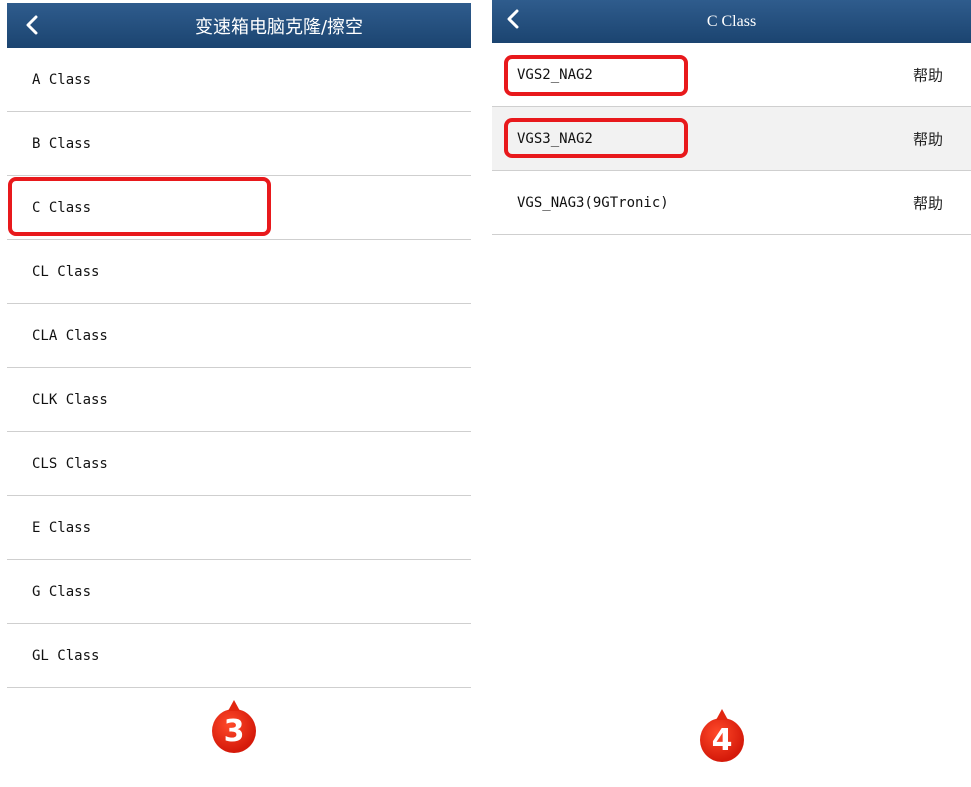 This screenshot has height=787, width=971. What do you see at coordinates (593, 202) in the screenshot?
I see `list-item-label: VGS_NAG3(9GTronic)` at bounding box center [593, 202].